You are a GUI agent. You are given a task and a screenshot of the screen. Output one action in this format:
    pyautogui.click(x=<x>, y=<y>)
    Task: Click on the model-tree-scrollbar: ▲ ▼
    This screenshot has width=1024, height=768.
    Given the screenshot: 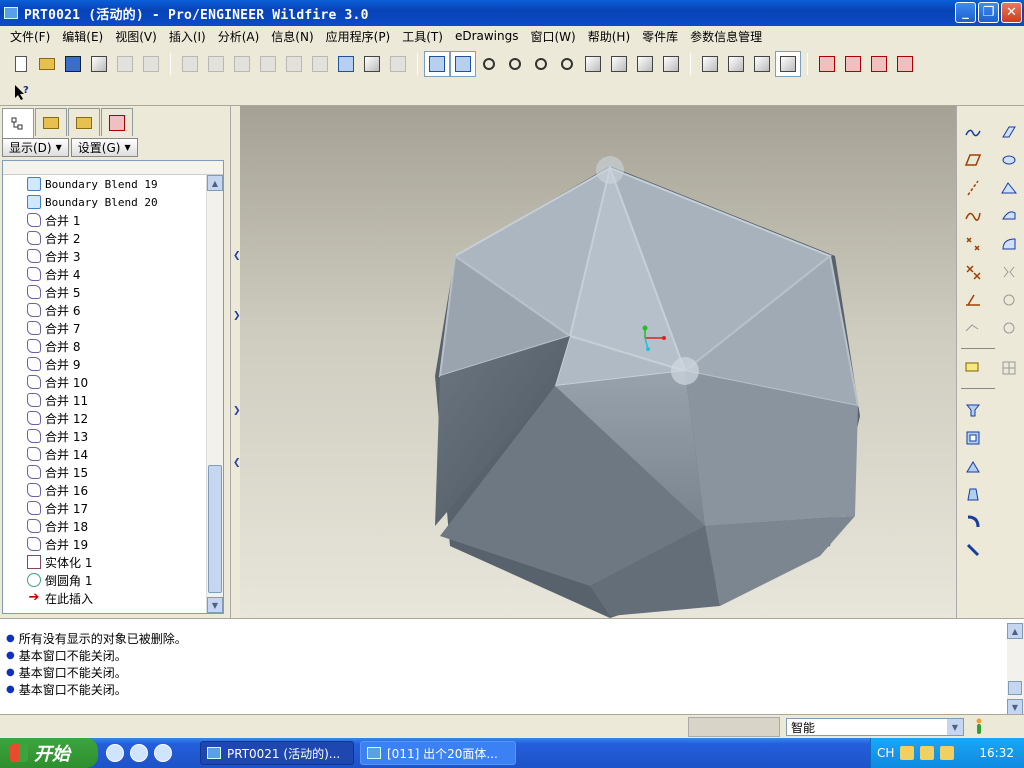 What is the action you would take?
    pyautogui.click(x=214, y=394)
    